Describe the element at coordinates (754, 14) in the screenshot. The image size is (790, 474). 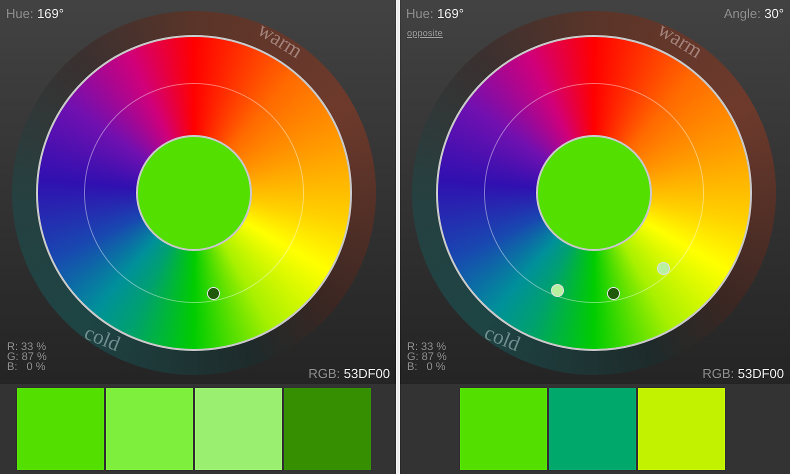
I see `angle-readout: Angle: 30°` at that location.